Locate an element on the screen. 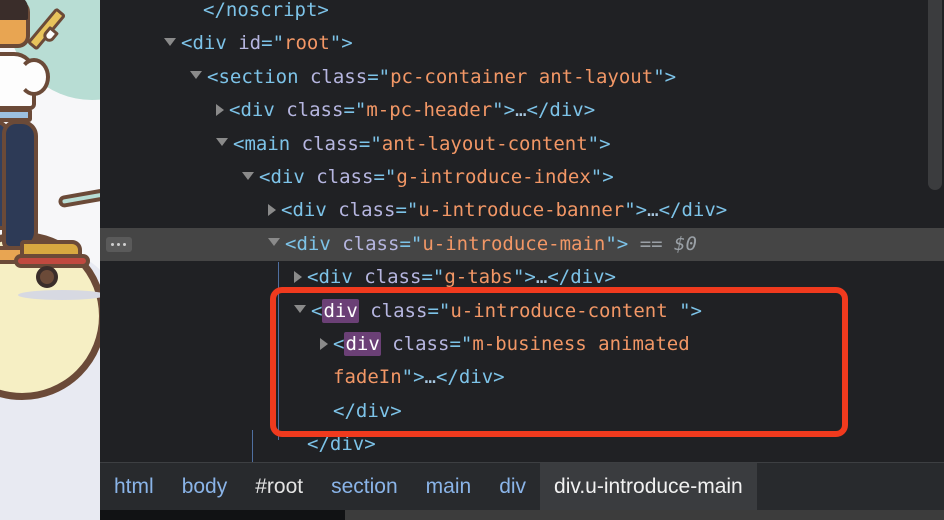 The image size is (944, 520). dom-tree-row: <div class="u-introduce-banner">…</div> is located at coordinates (522, 210).